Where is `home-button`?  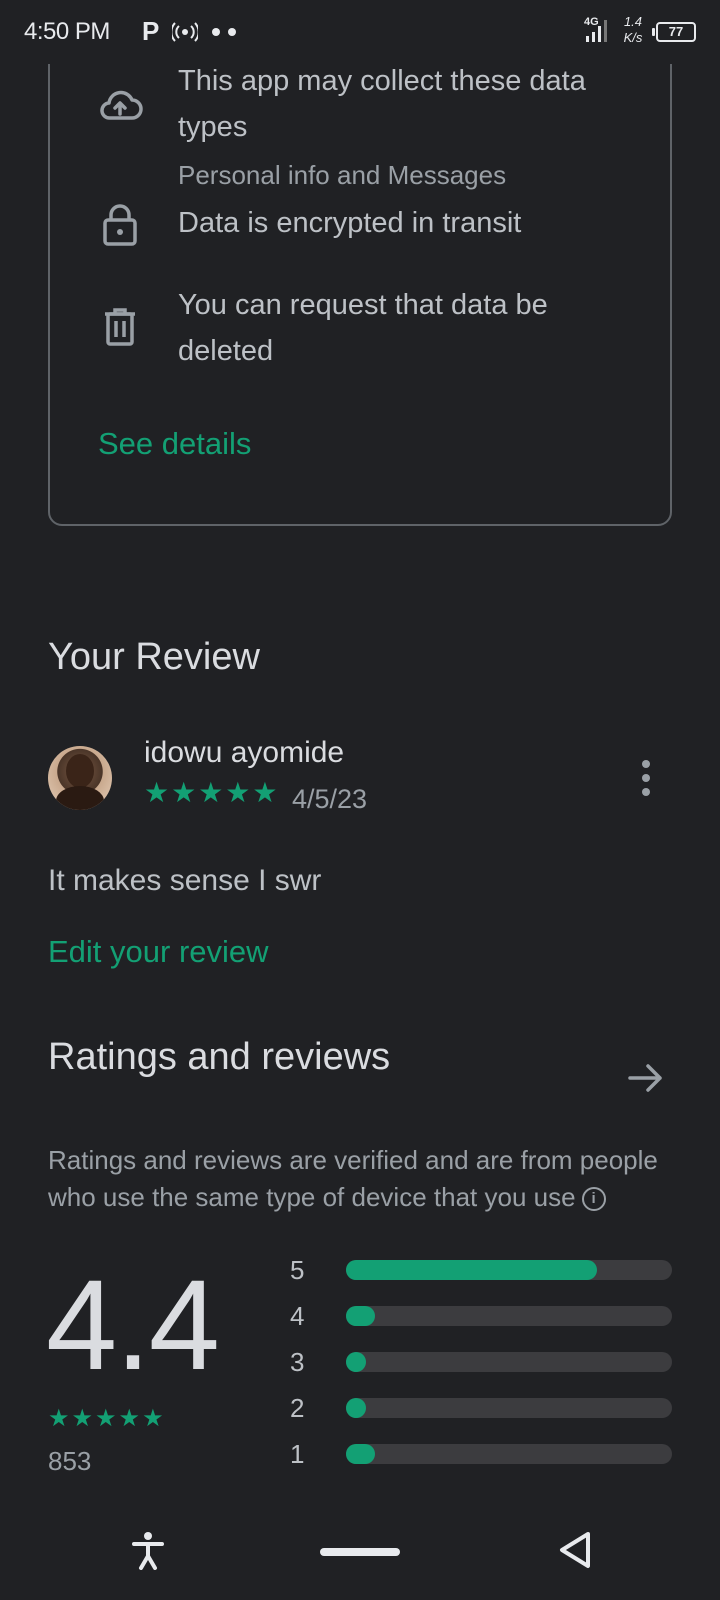 home-button is located at coordinates (360, 1552).